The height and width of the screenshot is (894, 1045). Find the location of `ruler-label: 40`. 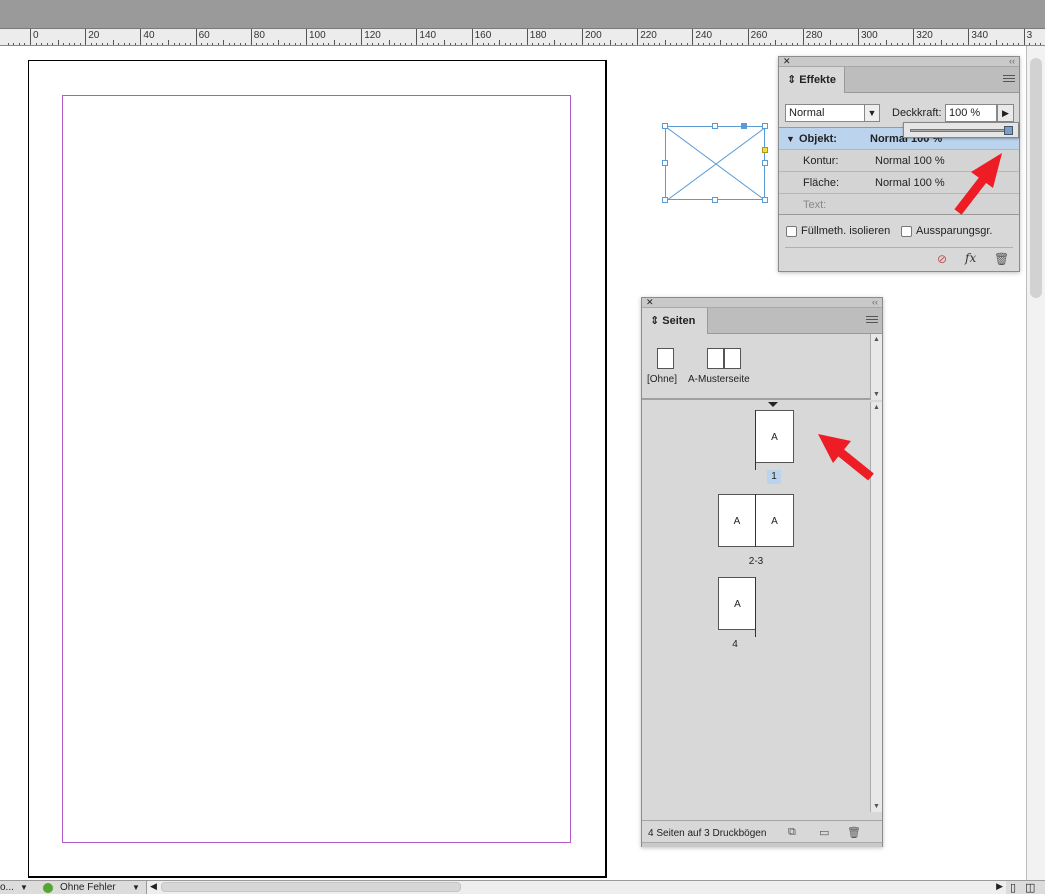

ruler-label: 40 is located at coordinates (149, 35).